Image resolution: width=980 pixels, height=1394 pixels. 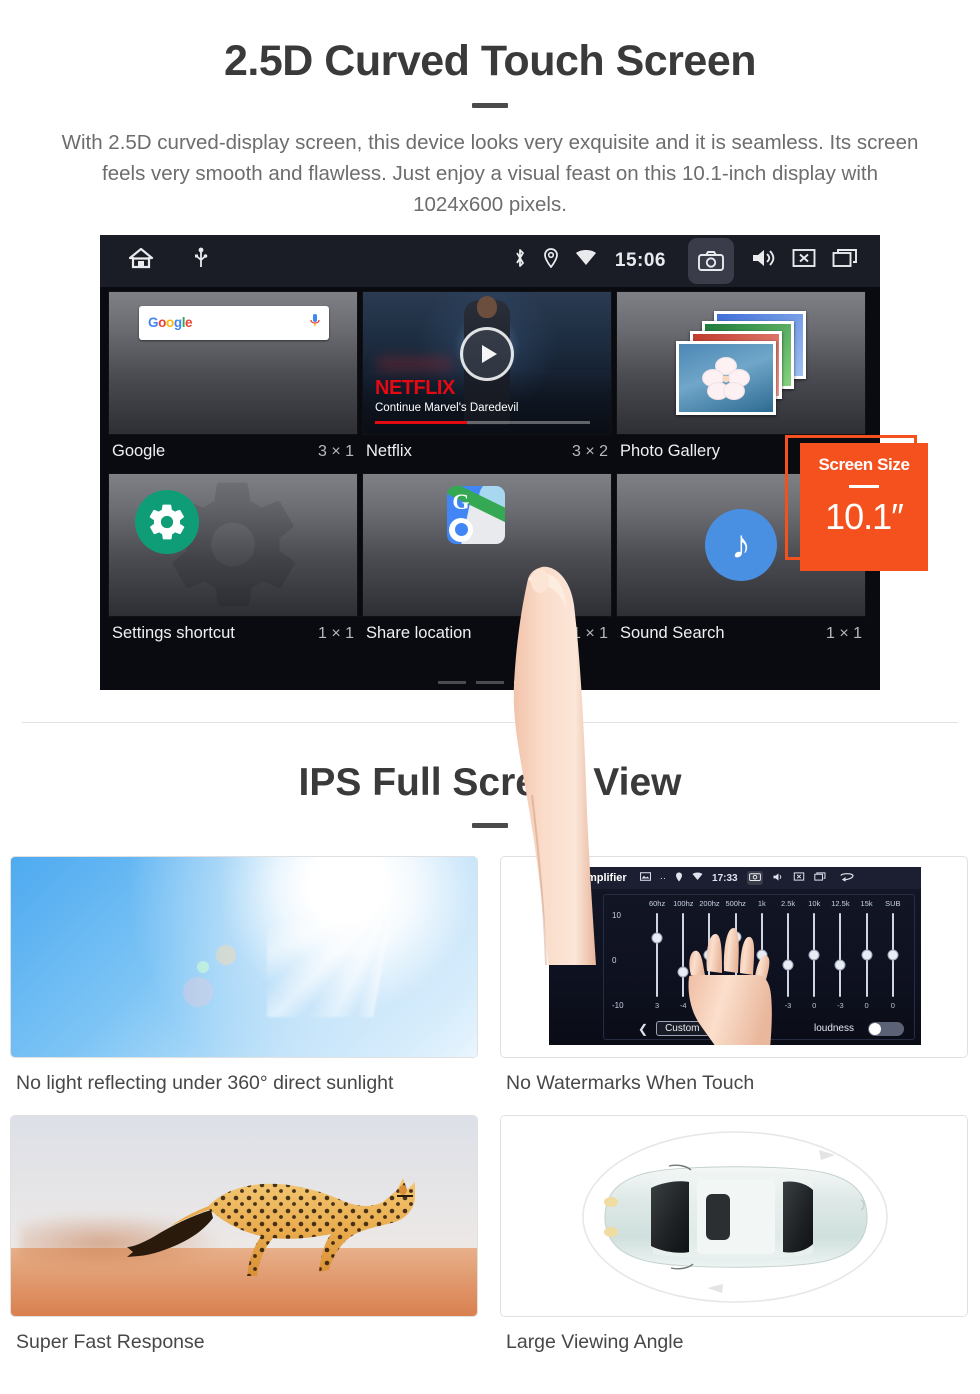 I want to click on touching-hand-illustration, so click(x=730, y=986).